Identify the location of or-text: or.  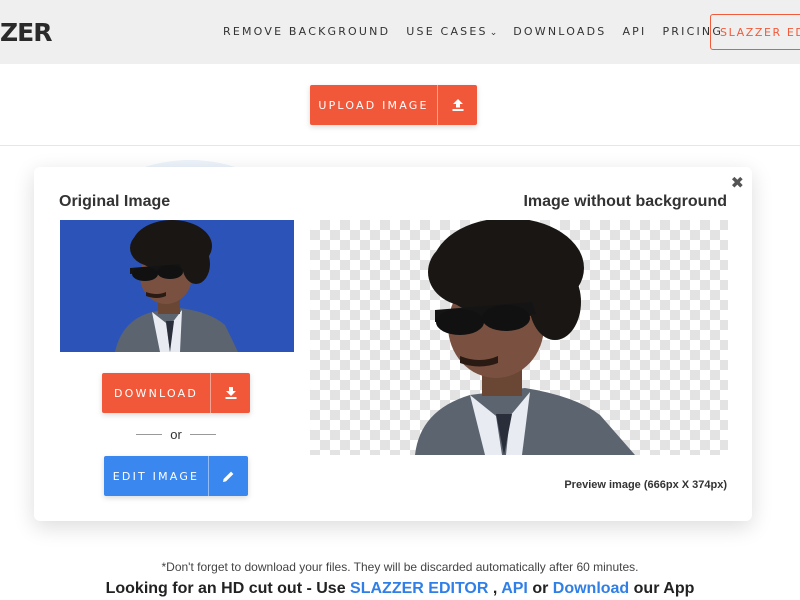
(176, 434).